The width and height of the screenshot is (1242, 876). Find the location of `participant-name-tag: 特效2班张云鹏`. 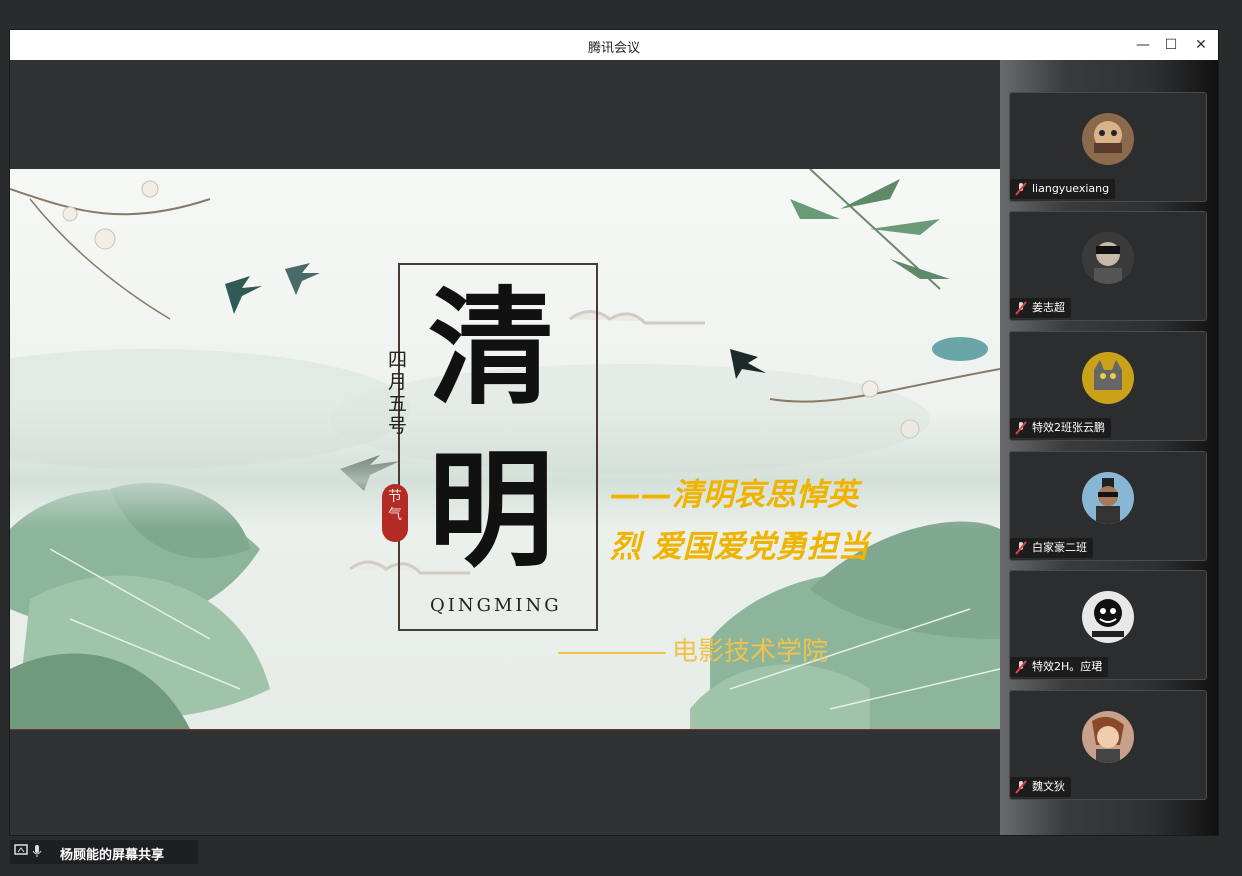

participant-name-tag: 特效2班张云鹏 is located at coordinates (1060, 428).